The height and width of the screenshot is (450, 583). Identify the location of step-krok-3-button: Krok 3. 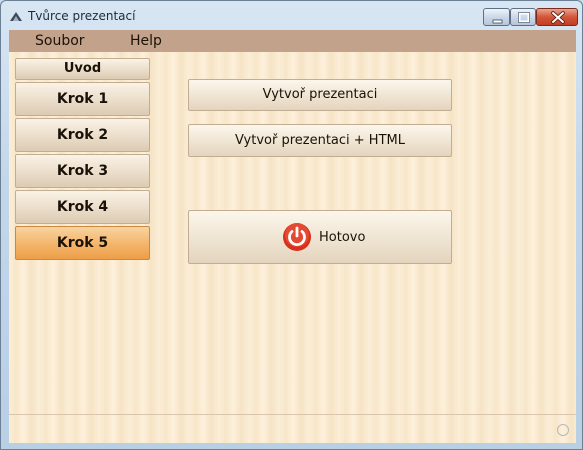
(82, 171).